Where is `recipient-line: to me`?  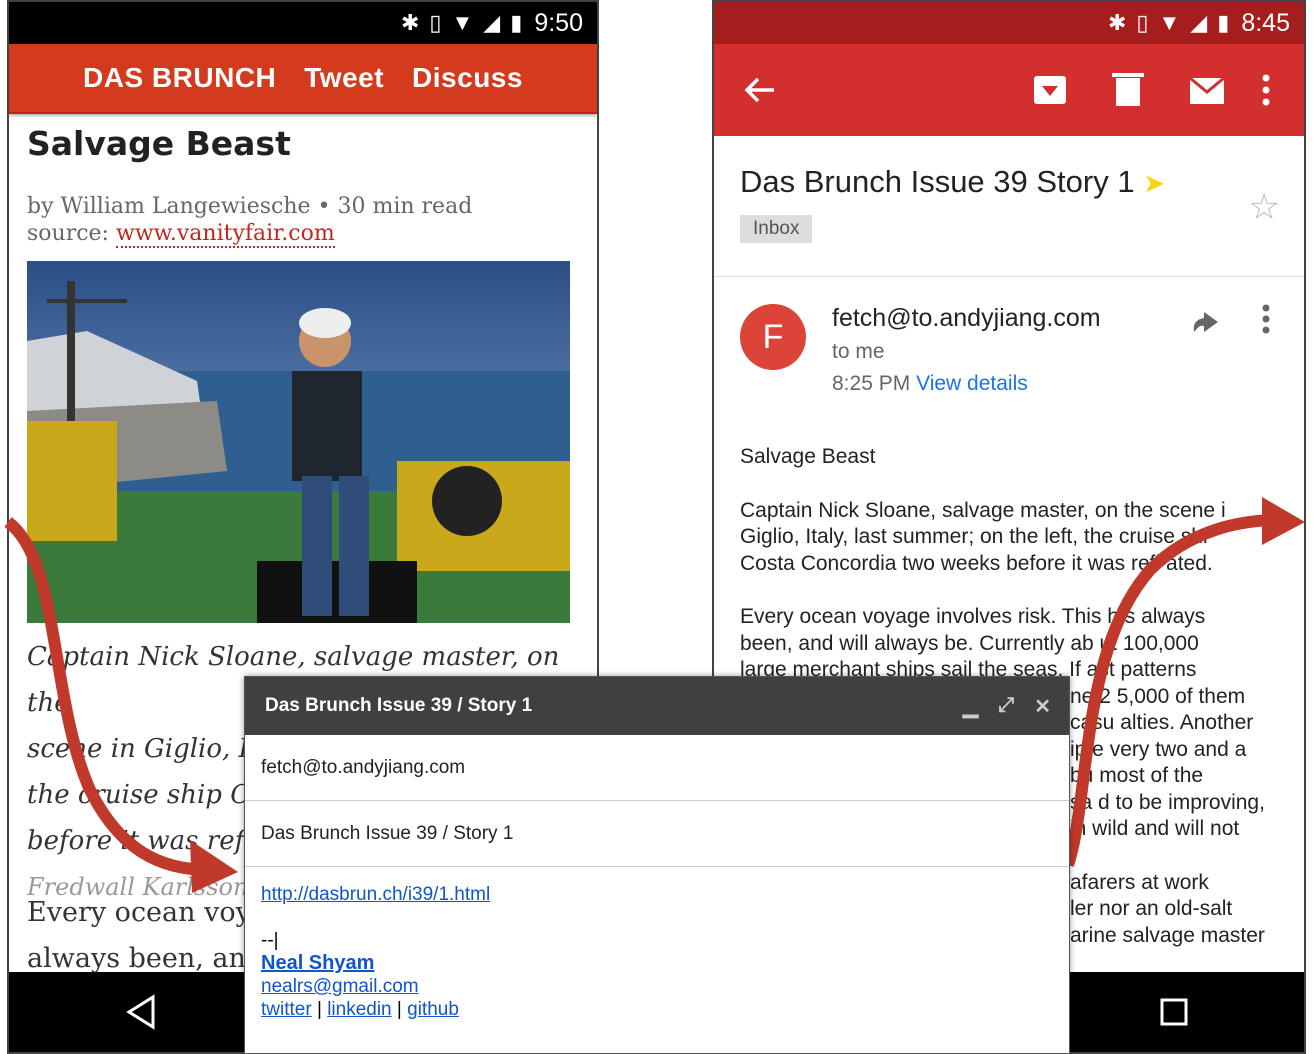 recipient-line: to me is located at coordinates (858, 351).